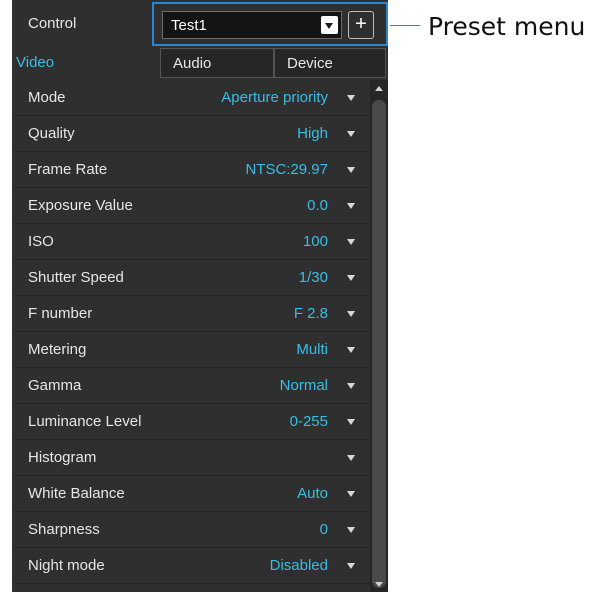 This screenshot has height=592, width=589. Describe the element at coordinates (51, 133) in the screenshot. I see `setting-label: Quality` at that location.